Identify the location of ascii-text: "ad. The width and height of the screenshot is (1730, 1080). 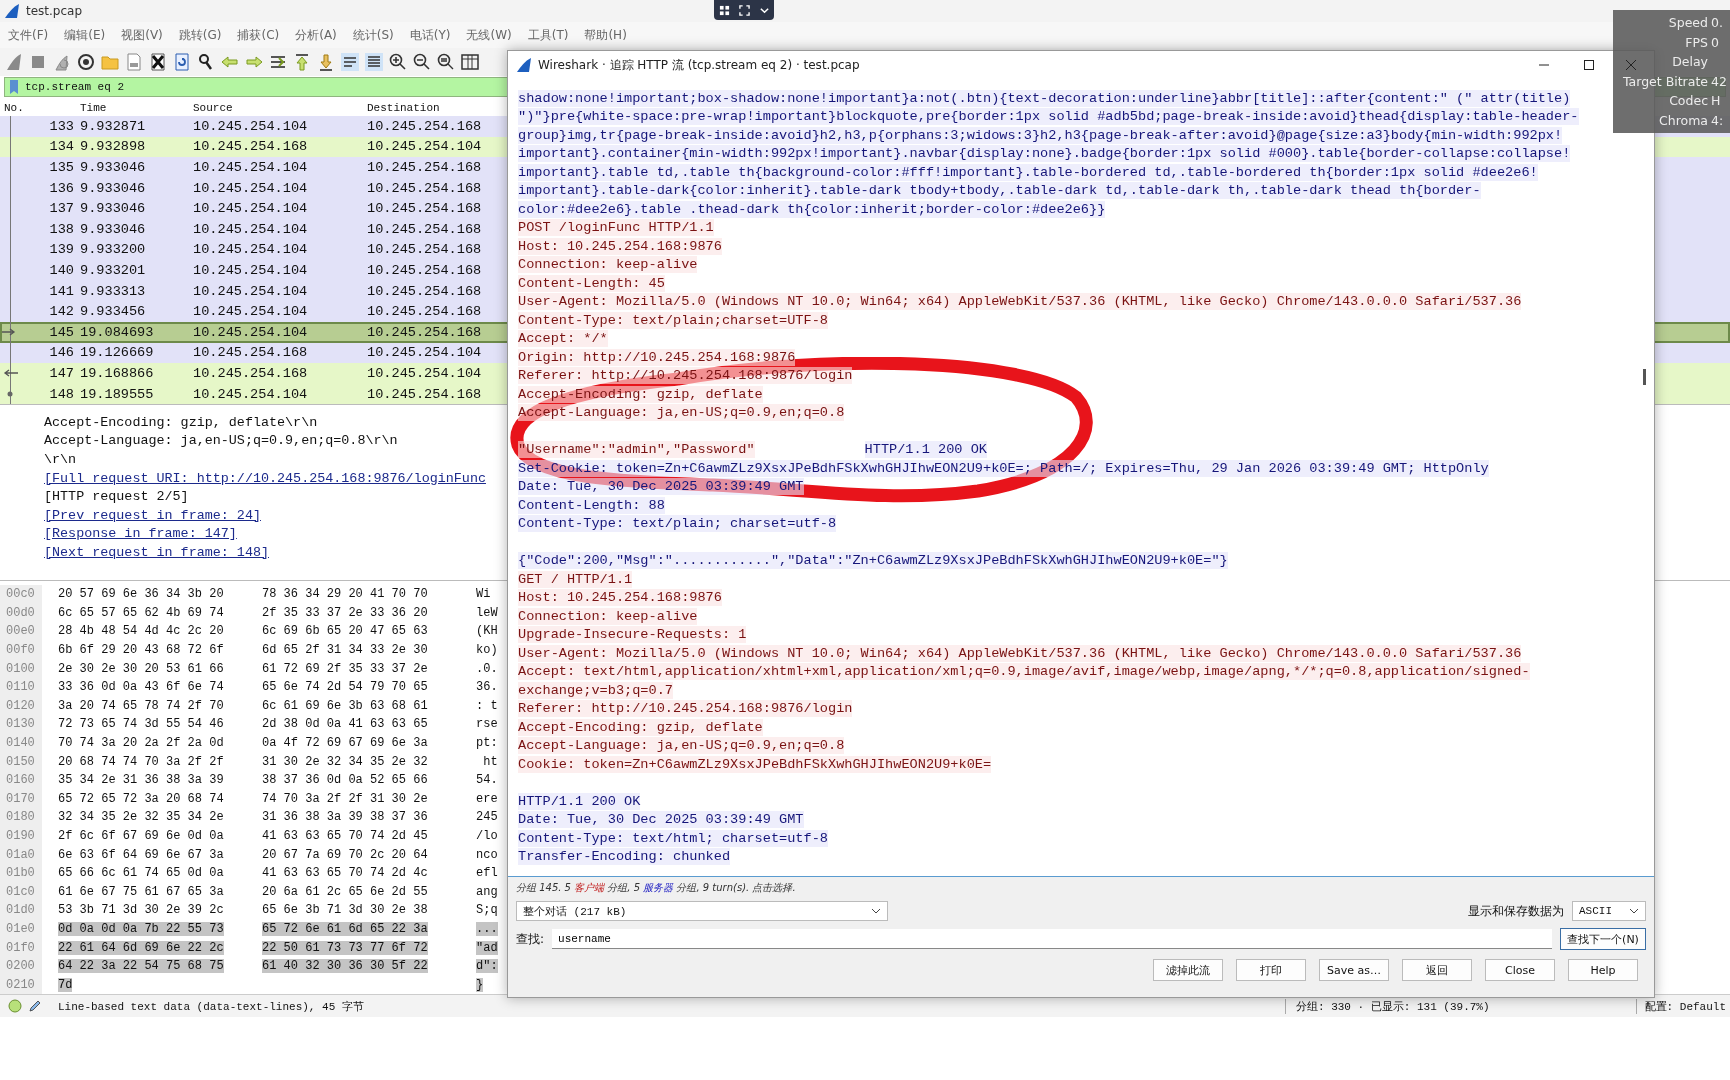
(487, 947).